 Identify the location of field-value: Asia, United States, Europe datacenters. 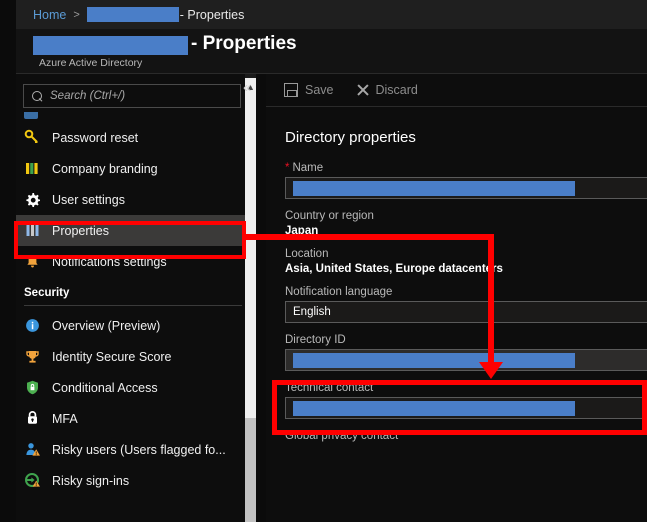
(394, 269).